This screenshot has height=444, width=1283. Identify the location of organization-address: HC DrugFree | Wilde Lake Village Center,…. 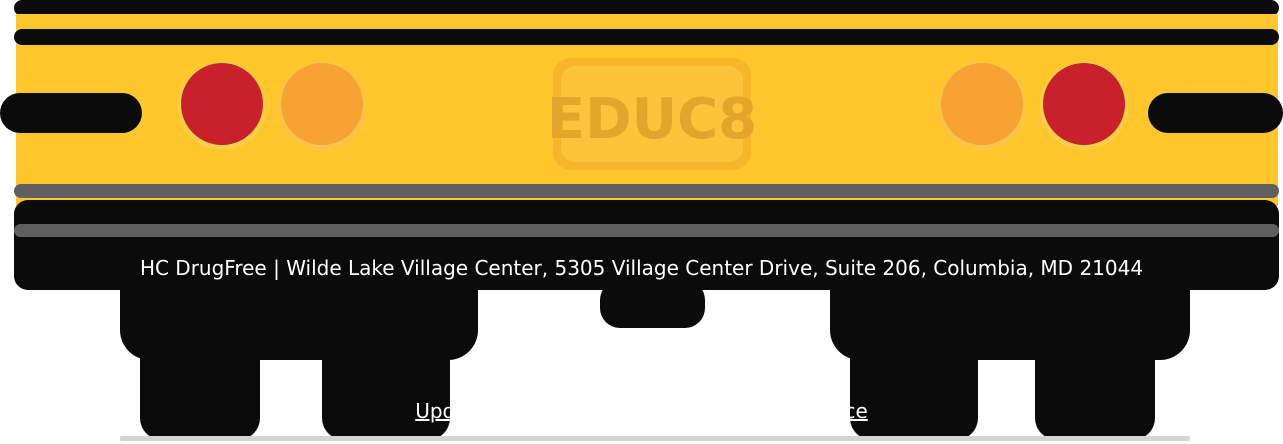
(641, 268).